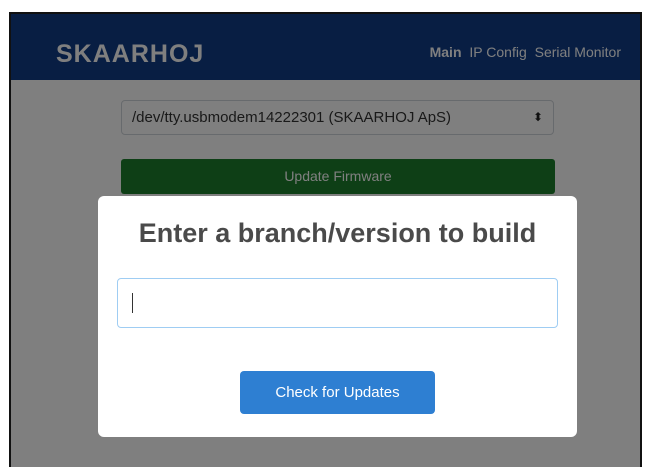  Describe the element at coordinates (337, 303) in the screenshot. I see `branch-version-input` at that location.